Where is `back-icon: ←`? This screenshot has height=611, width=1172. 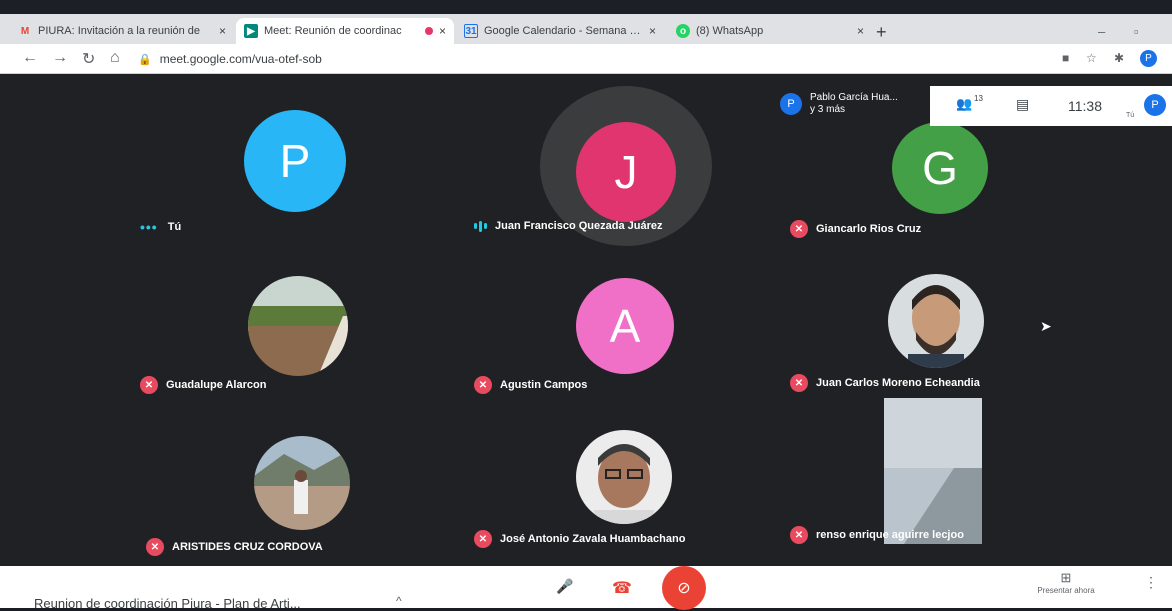
back-icon: ← is located at coordinates (30, 58).